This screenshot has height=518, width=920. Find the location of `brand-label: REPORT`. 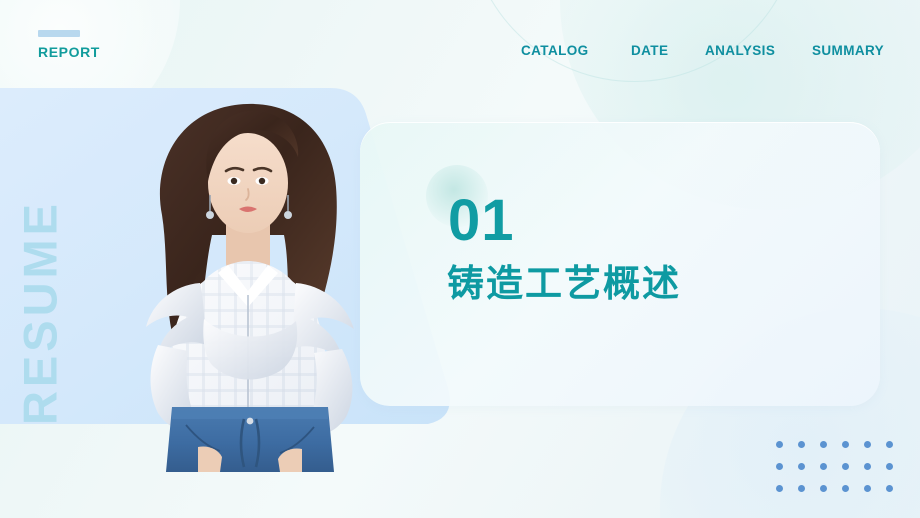

brand-label: REPORT is located at coordinates (69, 52).